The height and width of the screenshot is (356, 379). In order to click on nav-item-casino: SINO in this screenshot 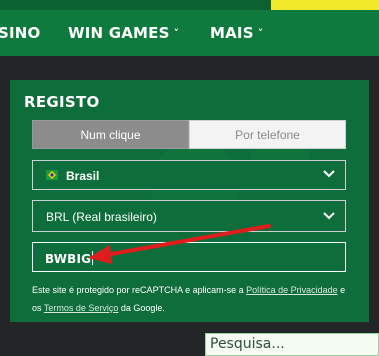, I will do `click(20, 33)`.